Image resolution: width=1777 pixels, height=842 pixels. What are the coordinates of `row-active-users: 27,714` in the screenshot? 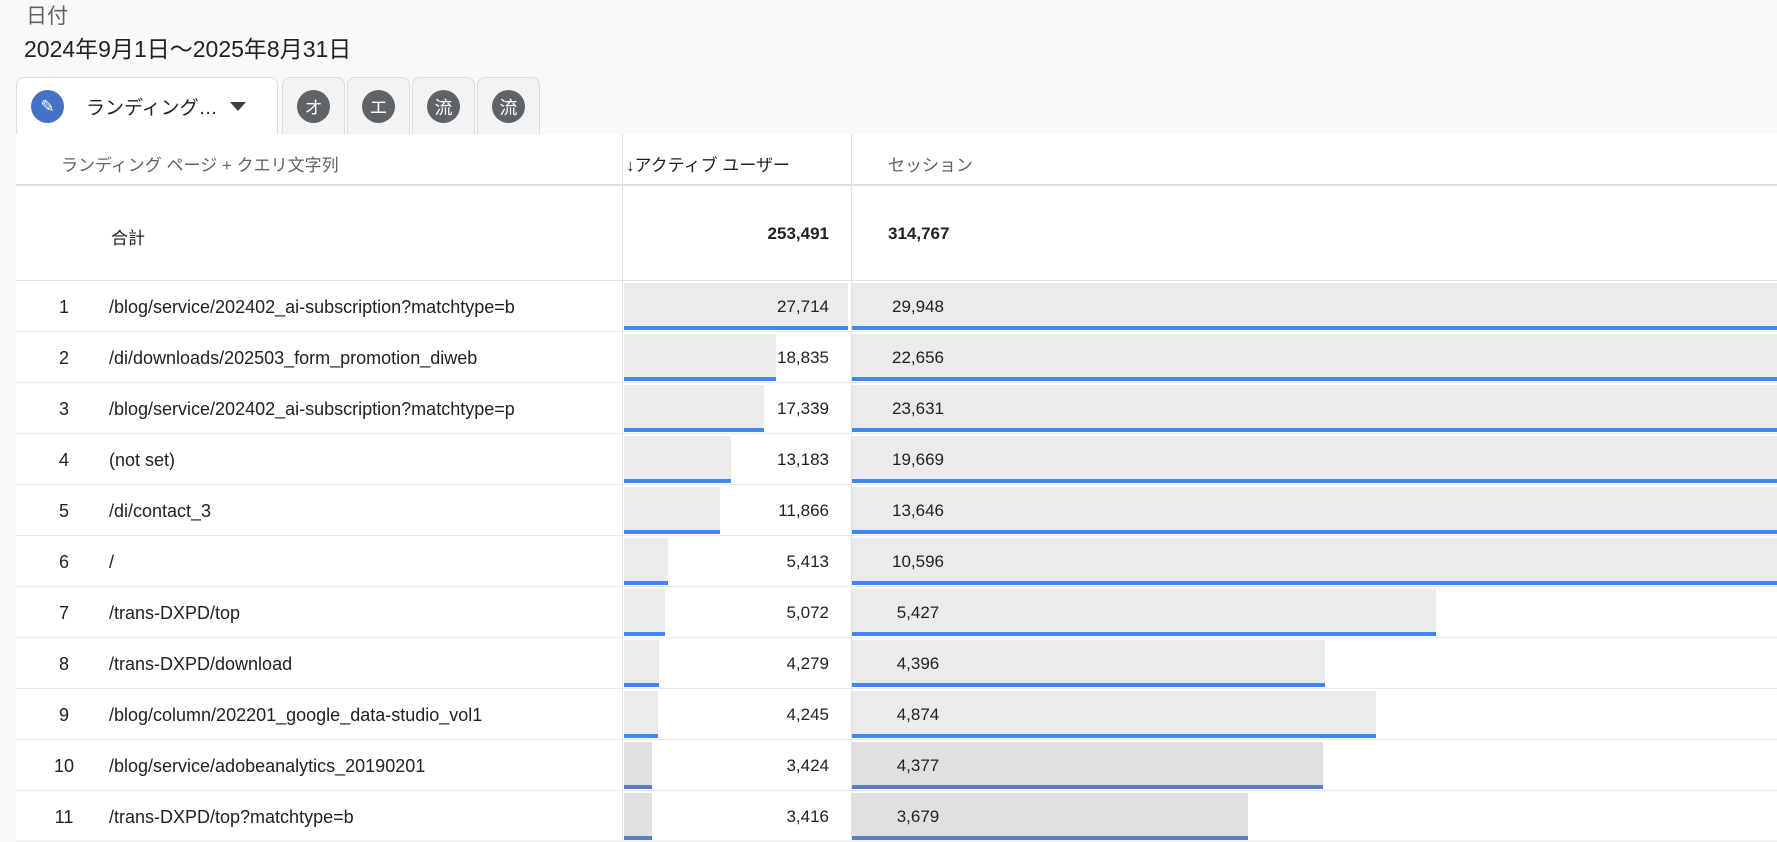 It's located at (803, 306).